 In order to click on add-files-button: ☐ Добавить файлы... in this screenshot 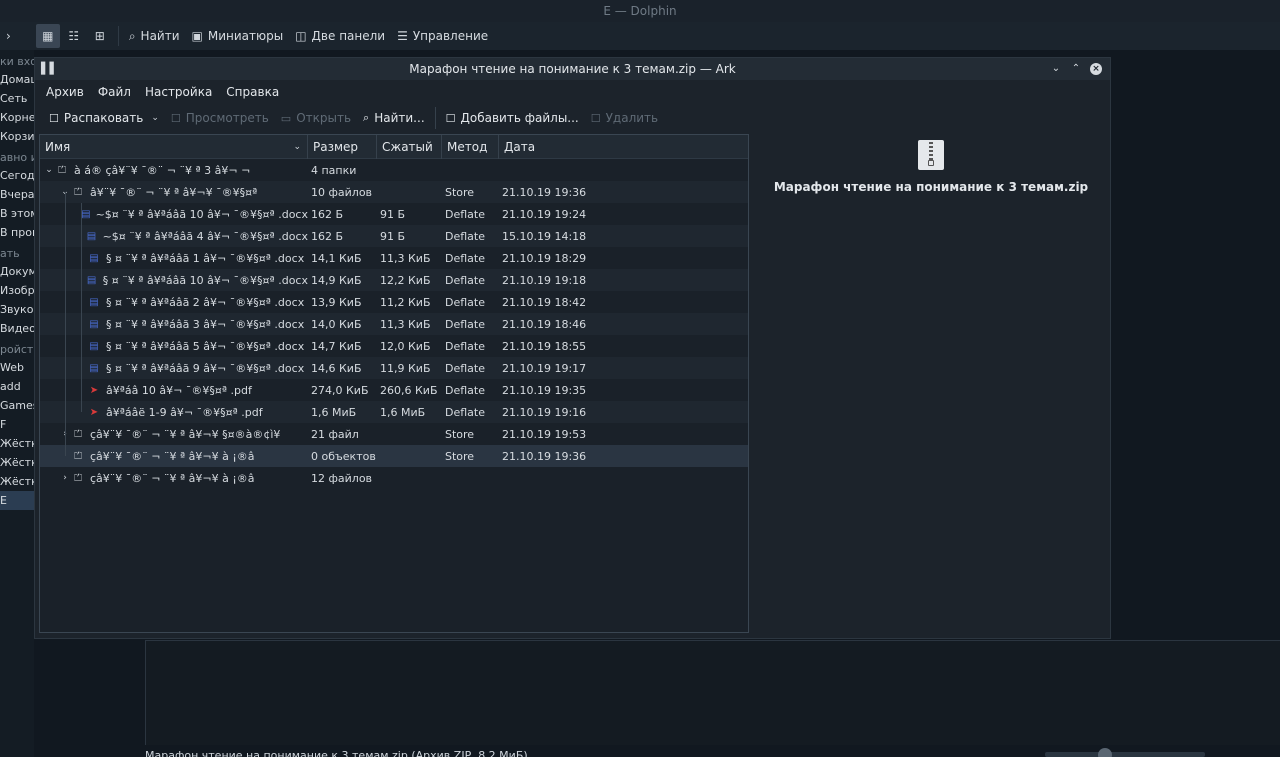, I will do `click(512, 118)`.